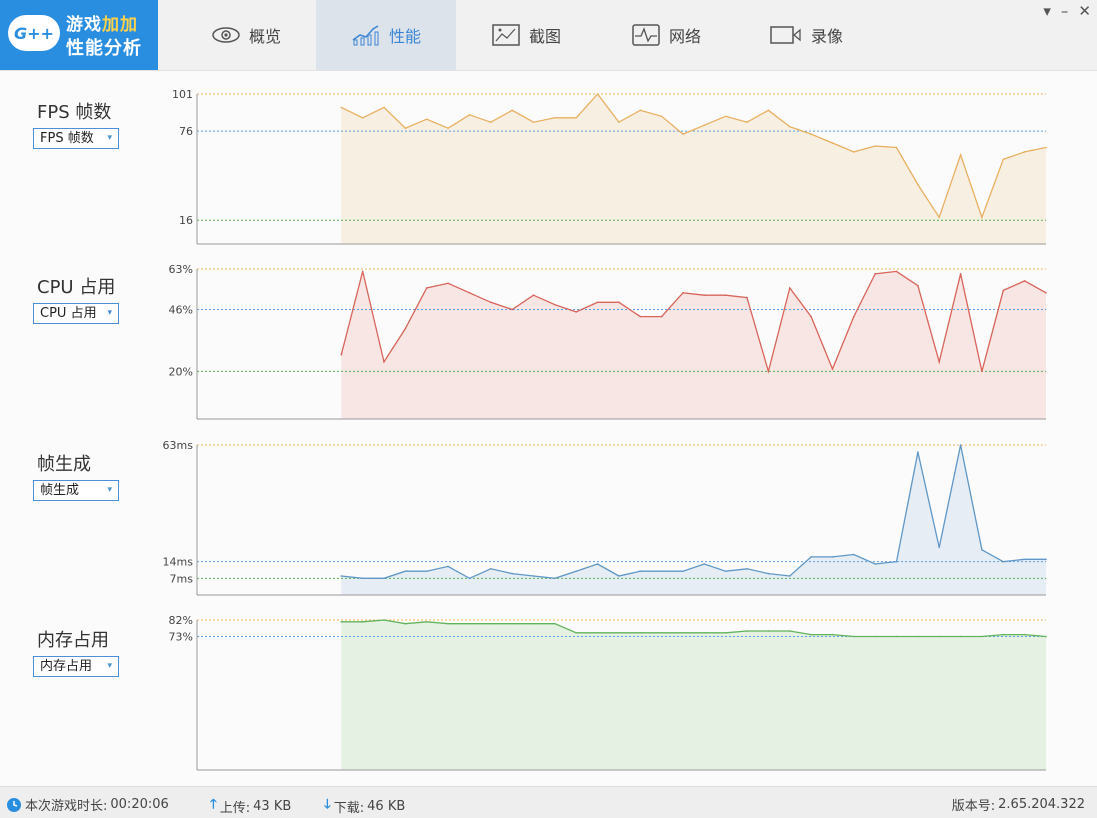  I want to click on upload-stat: 🡑 上传: 43 KB, so click(251, 806).